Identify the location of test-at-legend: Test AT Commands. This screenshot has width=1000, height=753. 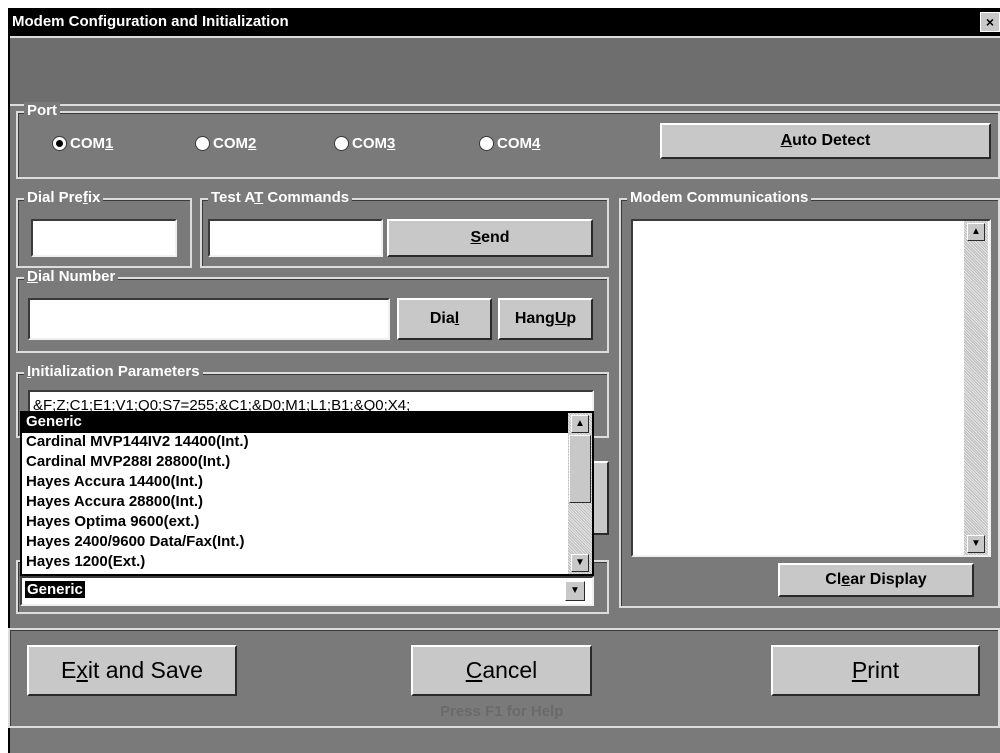
(280, 198).